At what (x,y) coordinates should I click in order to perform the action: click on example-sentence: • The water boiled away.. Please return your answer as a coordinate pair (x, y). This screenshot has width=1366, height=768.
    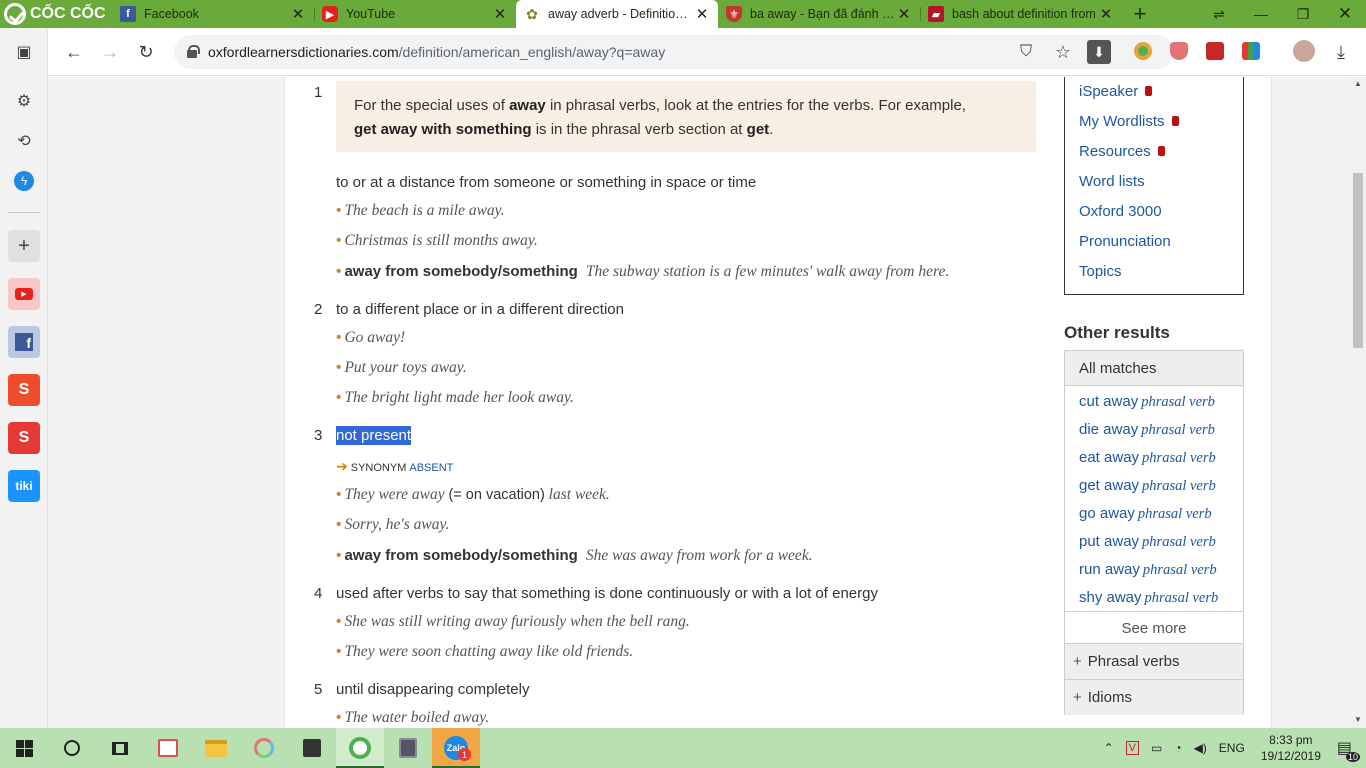
    Looking at the image, I should click on (413, 717).